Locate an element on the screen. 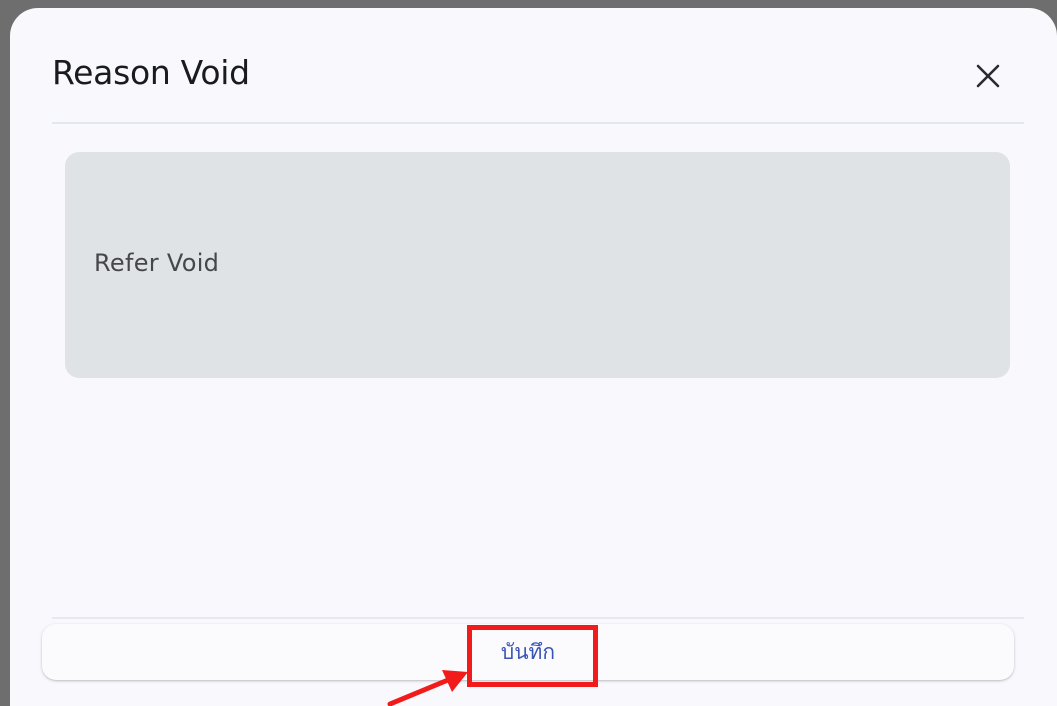 This screenshot has height=706, width=1057. footer-divider is located at coordinates (538, 618).